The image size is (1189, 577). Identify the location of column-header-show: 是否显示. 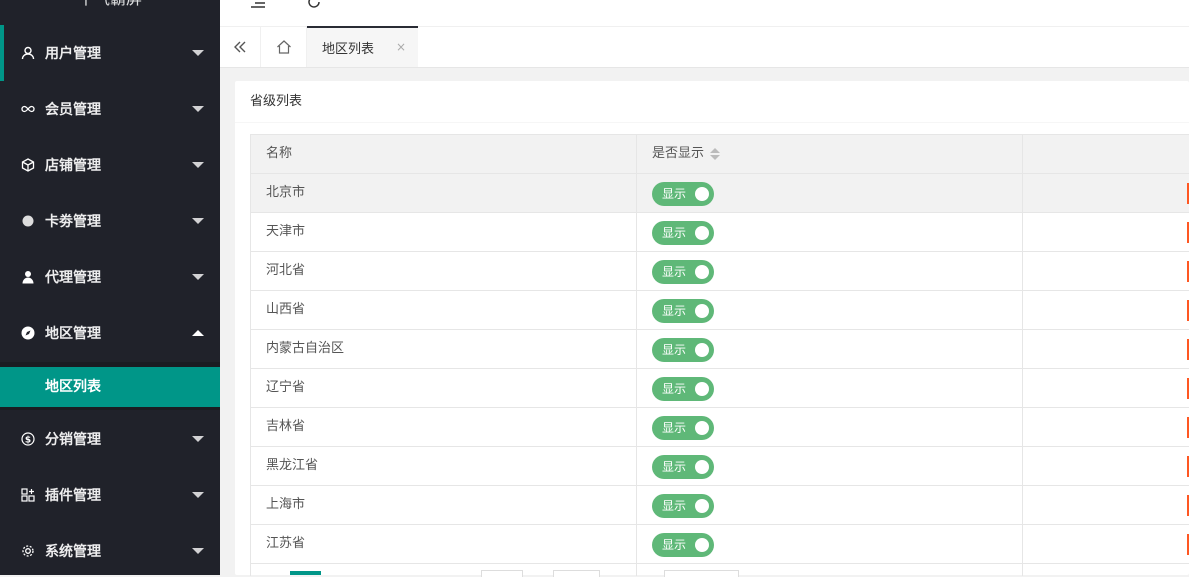
(829, 154).